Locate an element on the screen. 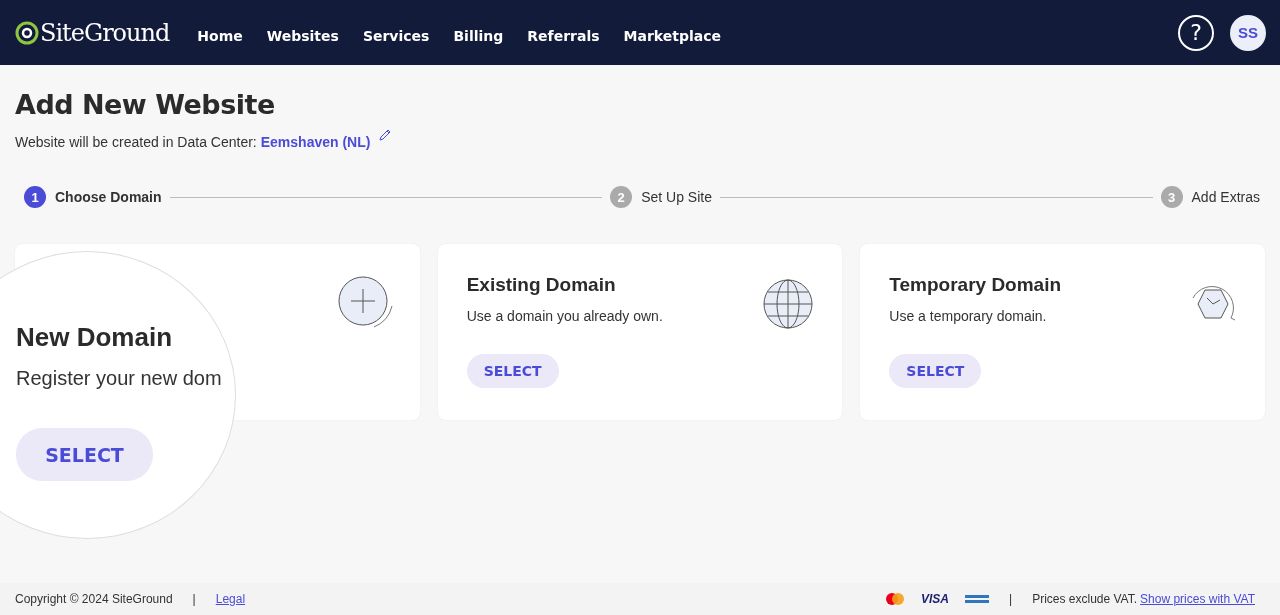 The height and width of the screenshot is (615, 1280). card-description: Register your new dom is located at coordinates (119, 378).